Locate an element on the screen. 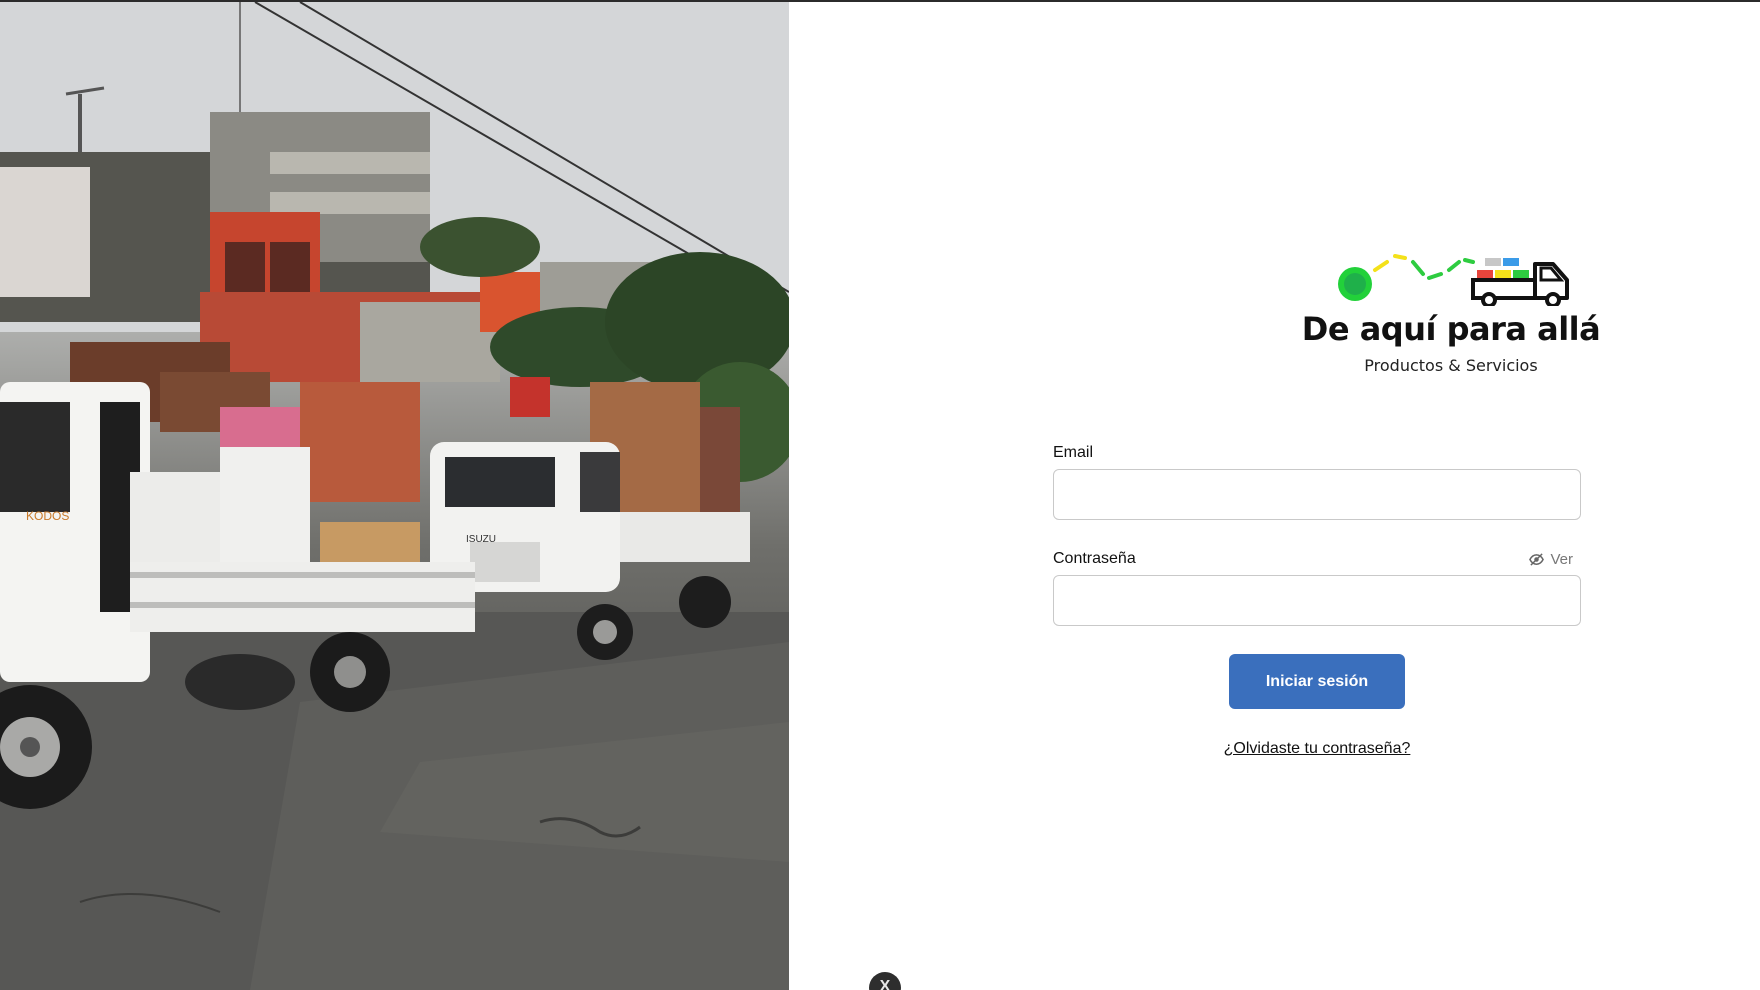 The width and height of the screenshot is (1760, 990). svg-text: KODOS is located at coordinates (47, 516).